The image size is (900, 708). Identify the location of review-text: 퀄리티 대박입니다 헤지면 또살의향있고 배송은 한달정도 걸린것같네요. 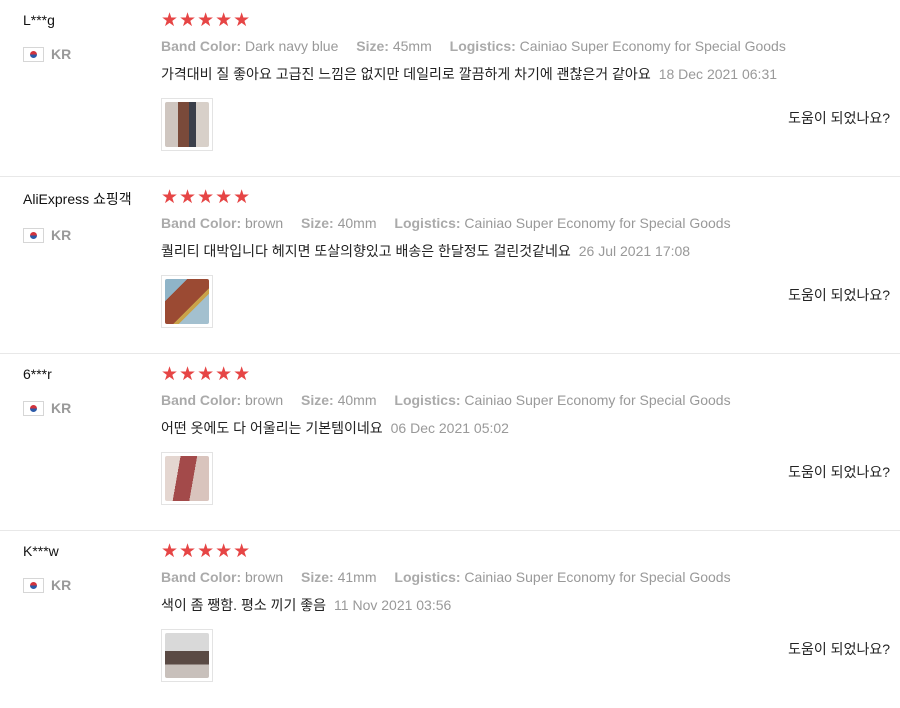
(366, 251).